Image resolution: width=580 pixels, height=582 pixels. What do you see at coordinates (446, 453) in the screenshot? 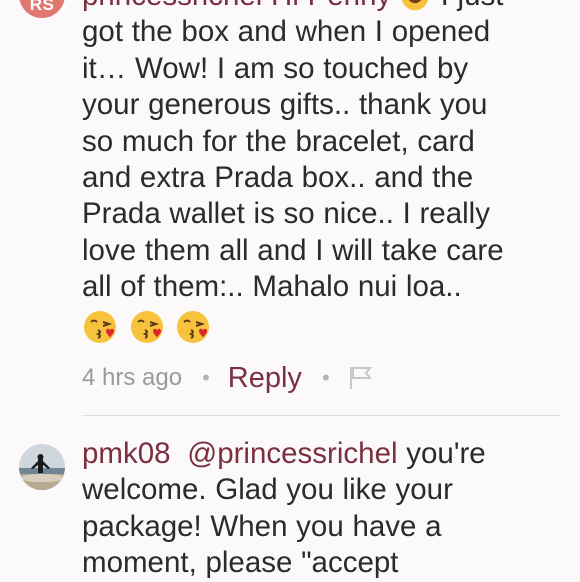
I see `comment-first-line-rest: you're` at bounding box center [446, 453].